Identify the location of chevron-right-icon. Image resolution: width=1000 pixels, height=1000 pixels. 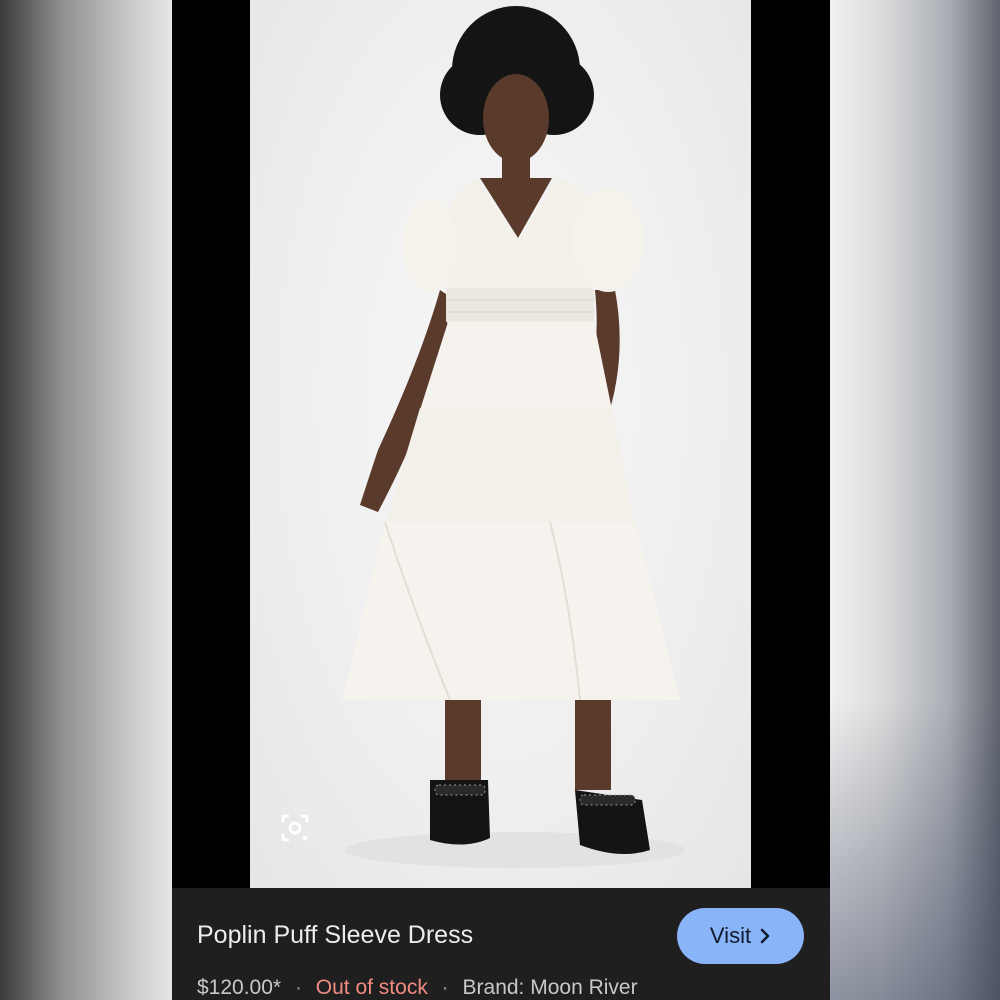
(765, 936).